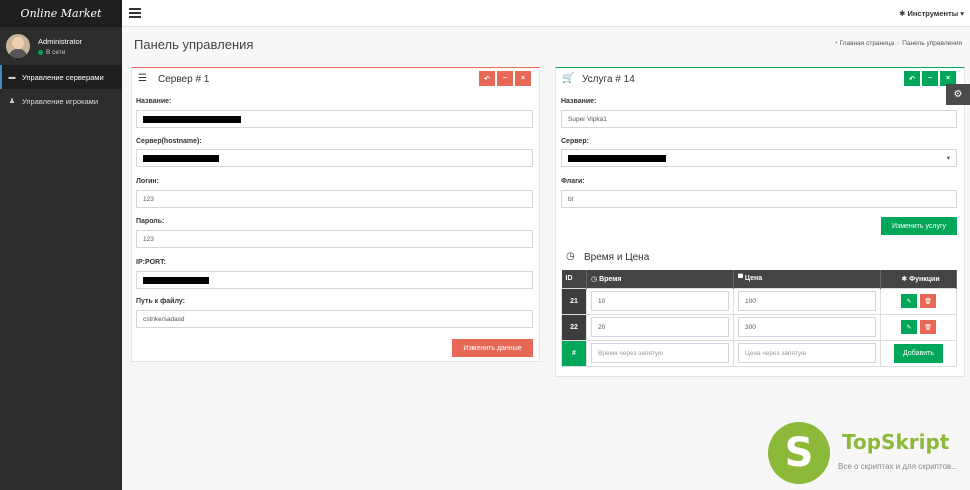 The height and width of the screenshot is (490, 970). I want to click on password-input: 123, so click(334, 239).